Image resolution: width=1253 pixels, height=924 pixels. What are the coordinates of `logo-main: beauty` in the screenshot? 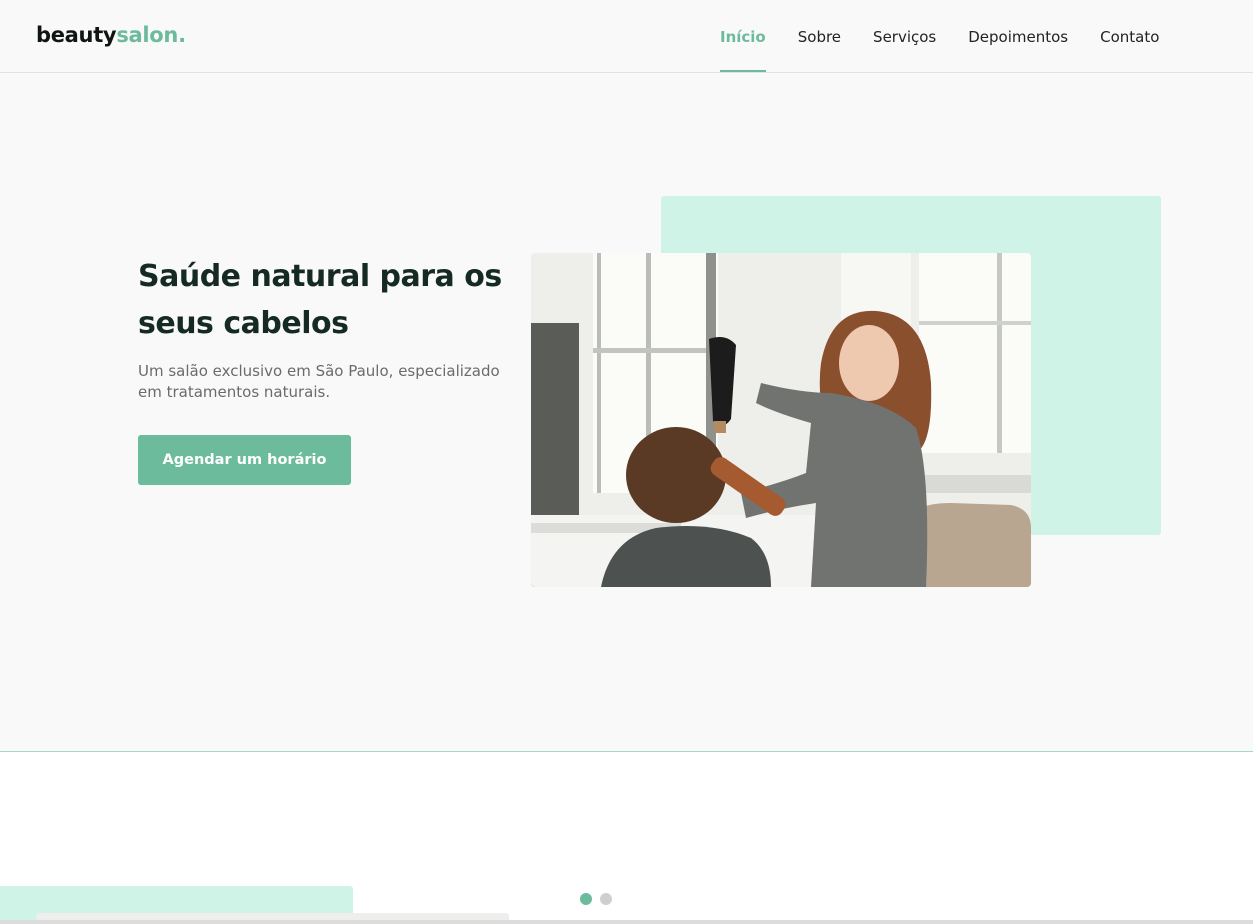 It's located at (76, 35).